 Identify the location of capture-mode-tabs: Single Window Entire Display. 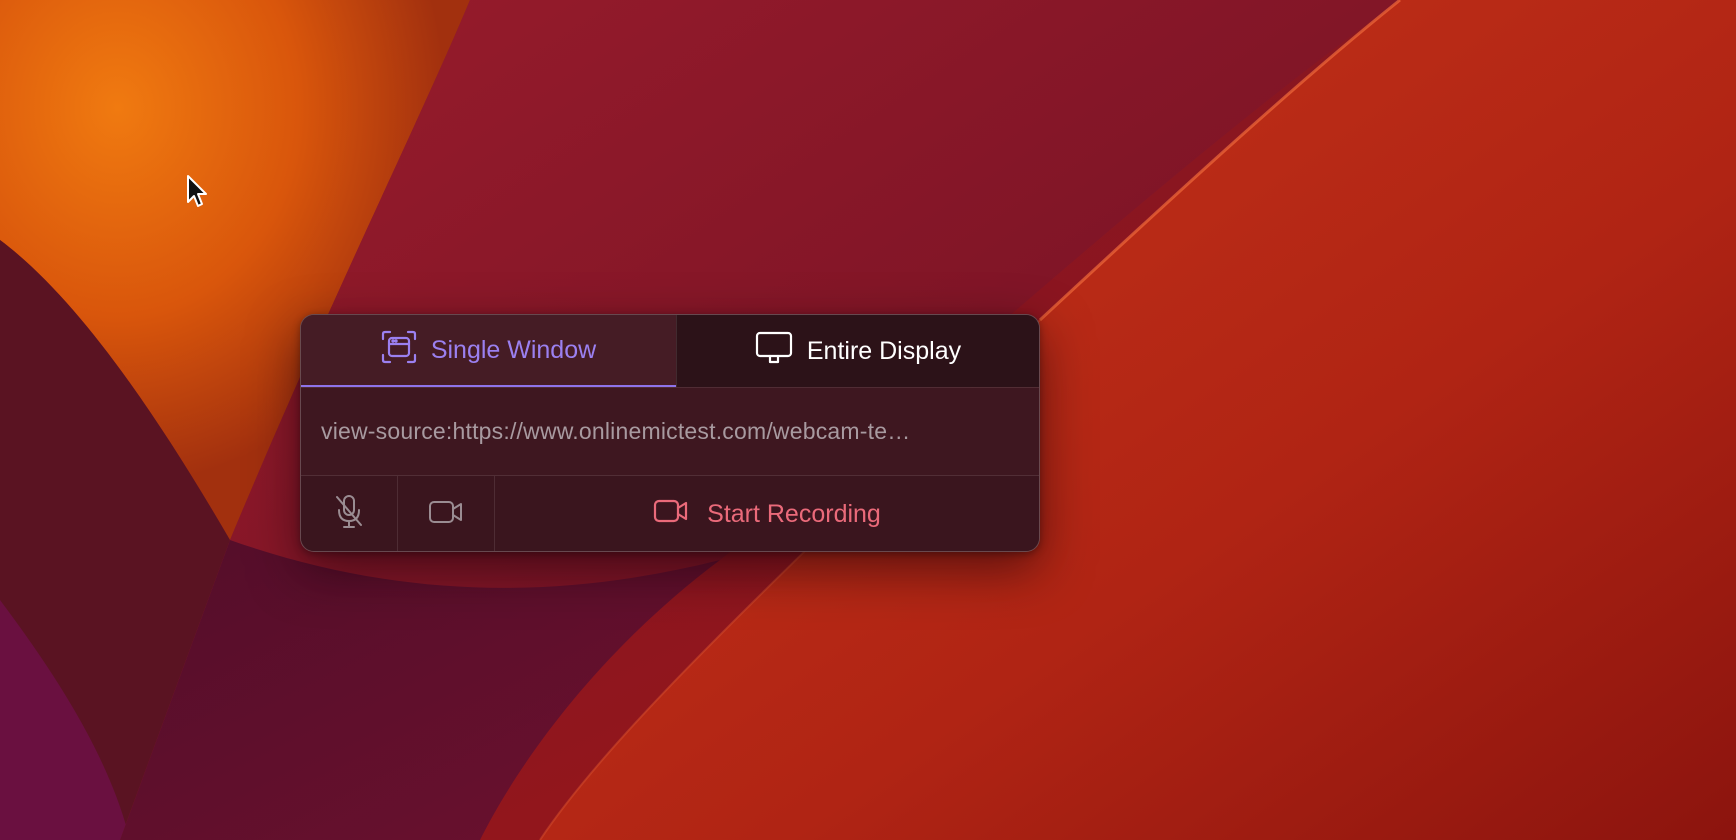
(670, 351).